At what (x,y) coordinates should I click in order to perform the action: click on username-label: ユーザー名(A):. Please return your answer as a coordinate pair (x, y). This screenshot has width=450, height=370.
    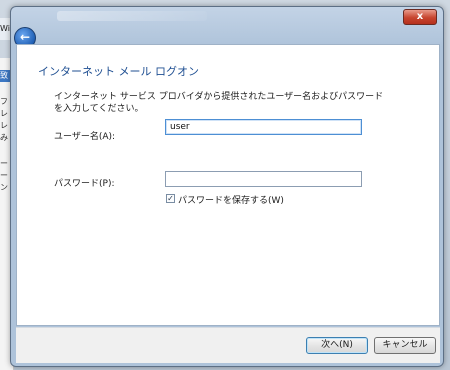
    Looking at the image, I should click on (85, 137).